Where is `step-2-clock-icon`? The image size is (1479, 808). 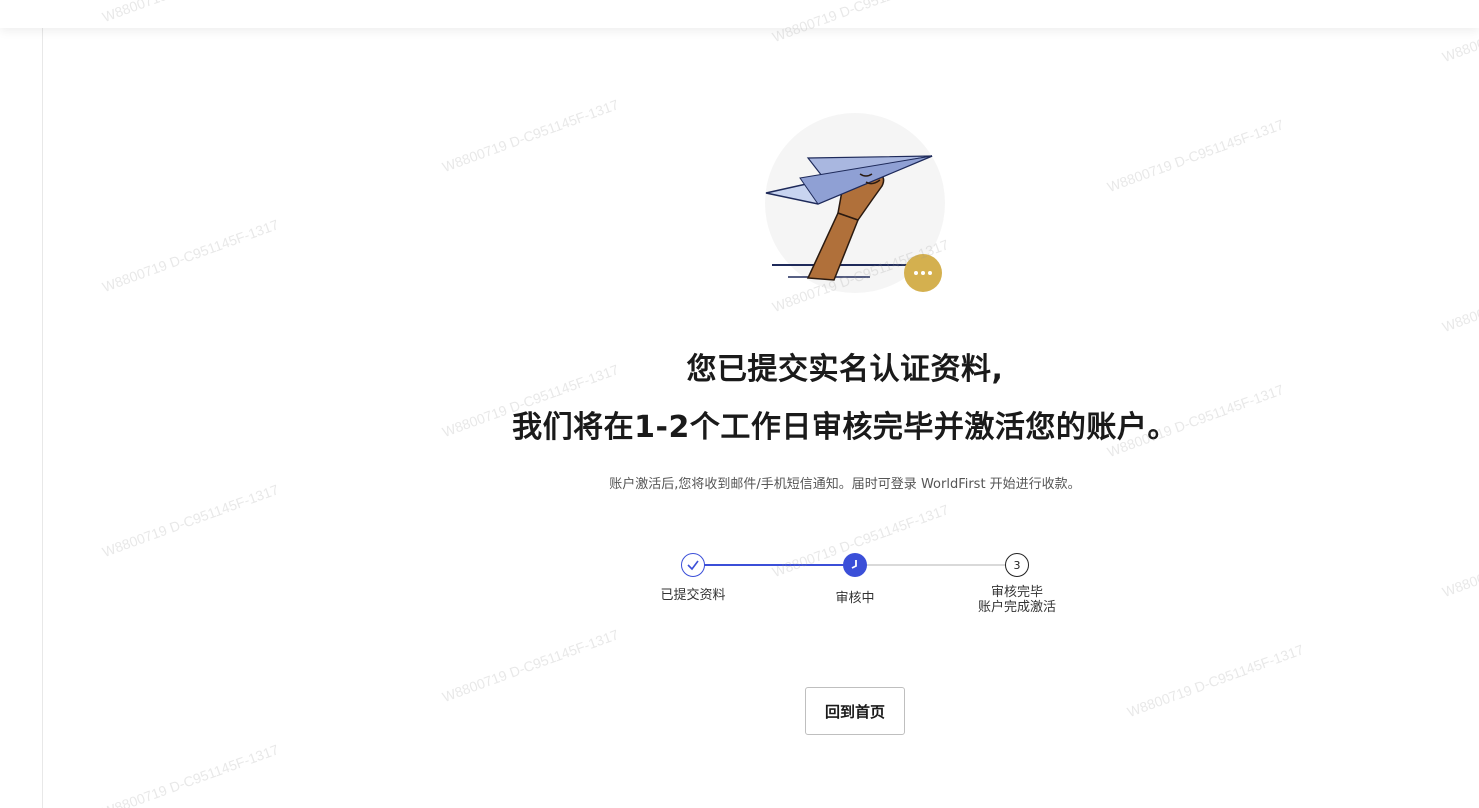
step-2-clock-icon is located at coordinates (855, 565).